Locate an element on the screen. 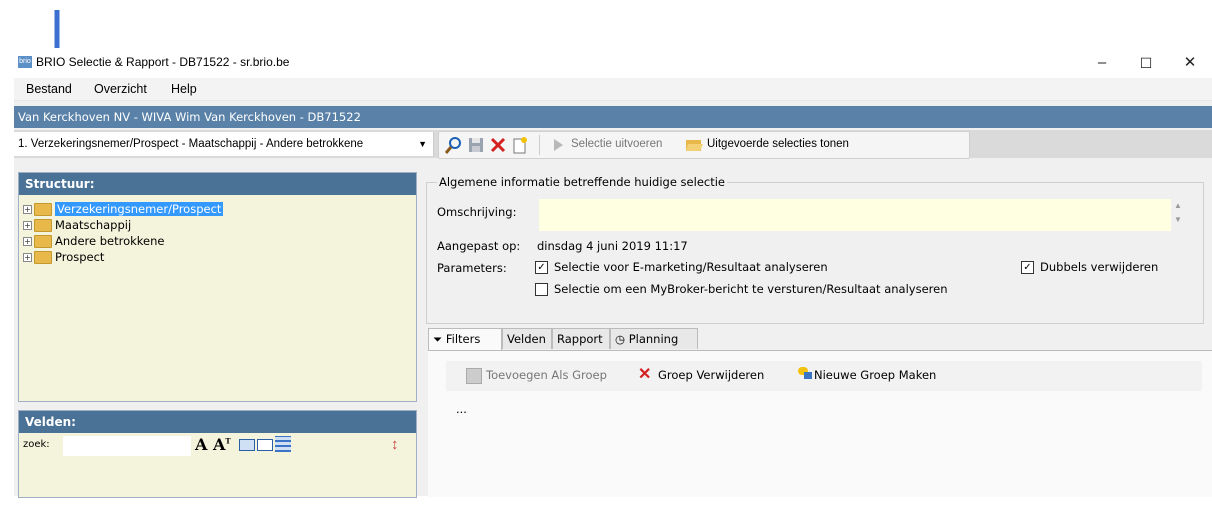  field-view-icon is located at coordinates (247, 445).